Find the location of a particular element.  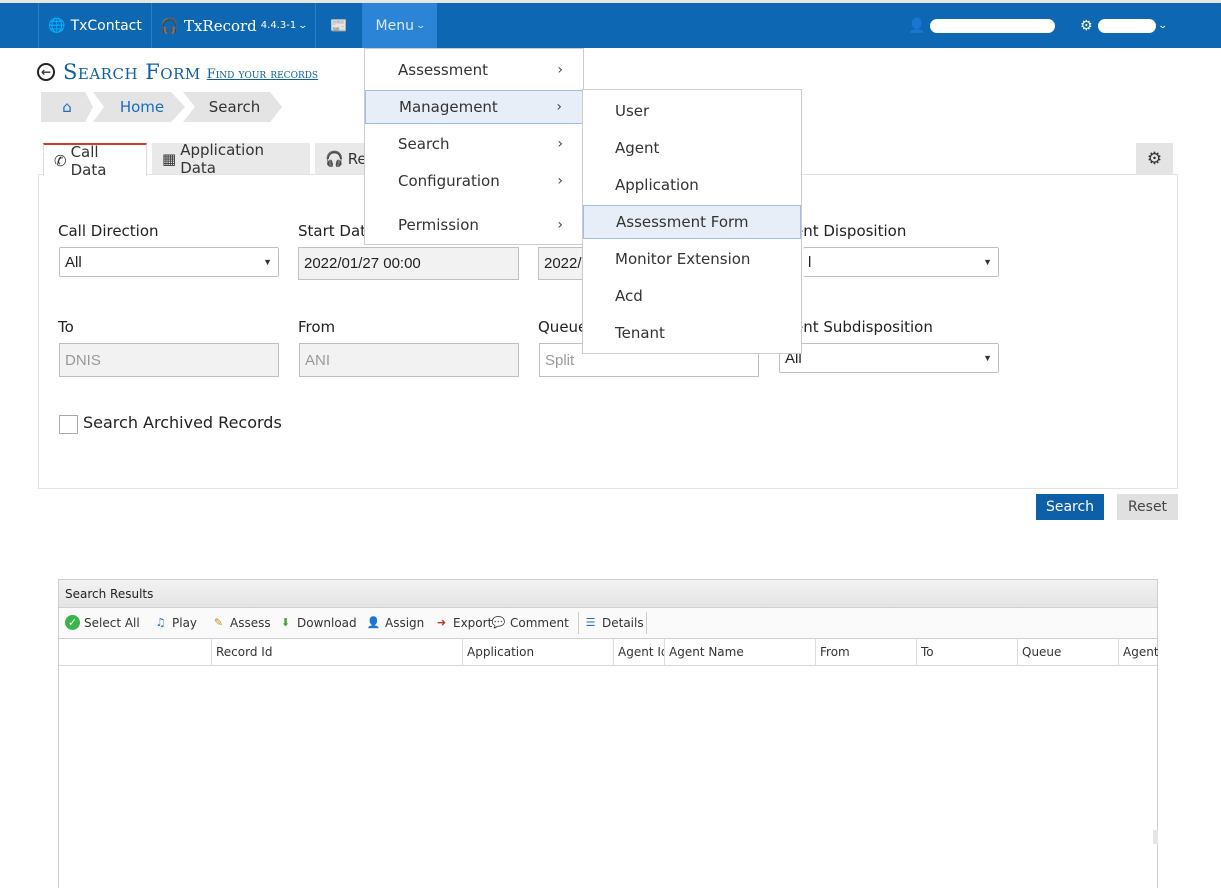

toolbar-divider is located at coordinates (578, 623).